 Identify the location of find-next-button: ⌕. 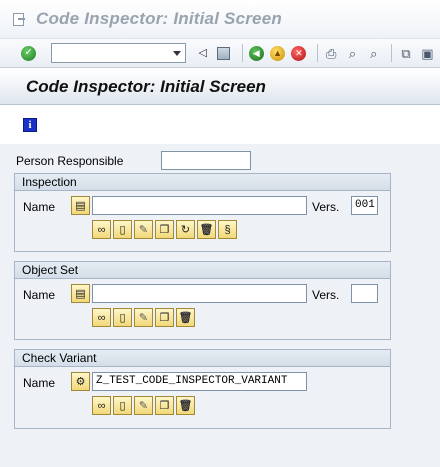
(373, 53).